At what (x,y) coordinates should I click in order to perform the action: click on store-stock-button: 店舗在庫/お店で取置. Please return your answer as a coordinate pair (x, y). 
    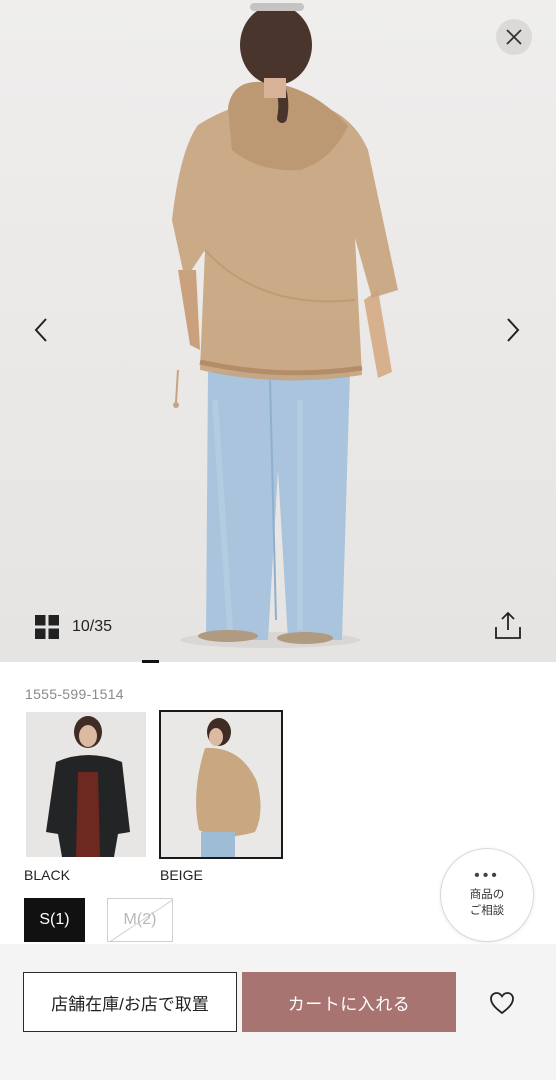
    Looking at the image, I should click on (130, 1002).